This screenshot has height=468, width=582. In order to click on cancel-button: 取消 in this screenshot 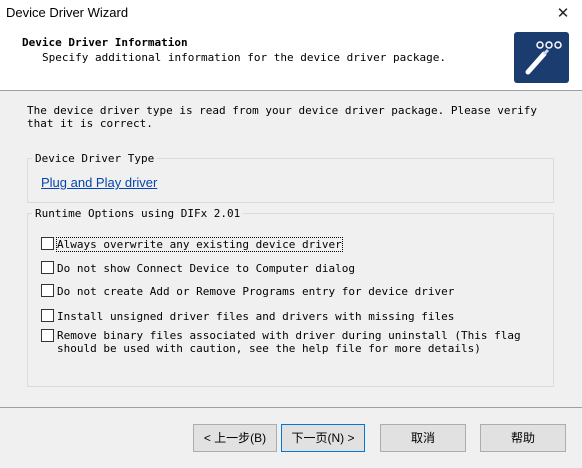, I will do `click(423, 438)`.